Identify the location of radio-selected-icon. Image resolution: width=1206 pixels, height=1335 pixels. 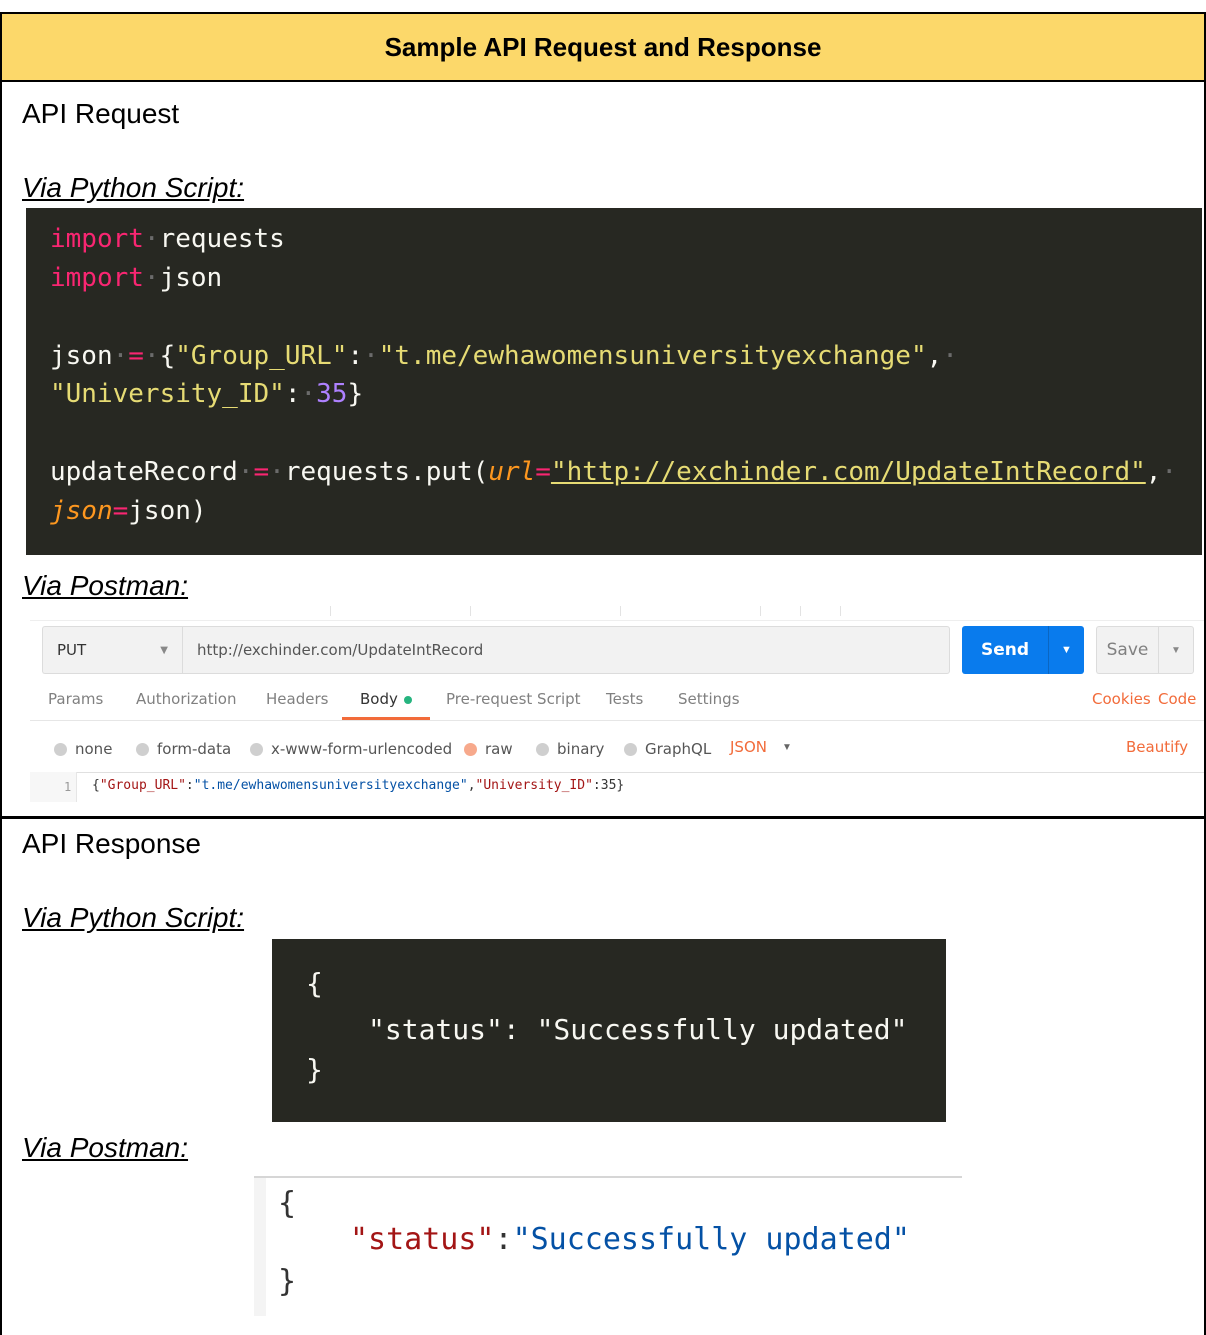
(470, 749).